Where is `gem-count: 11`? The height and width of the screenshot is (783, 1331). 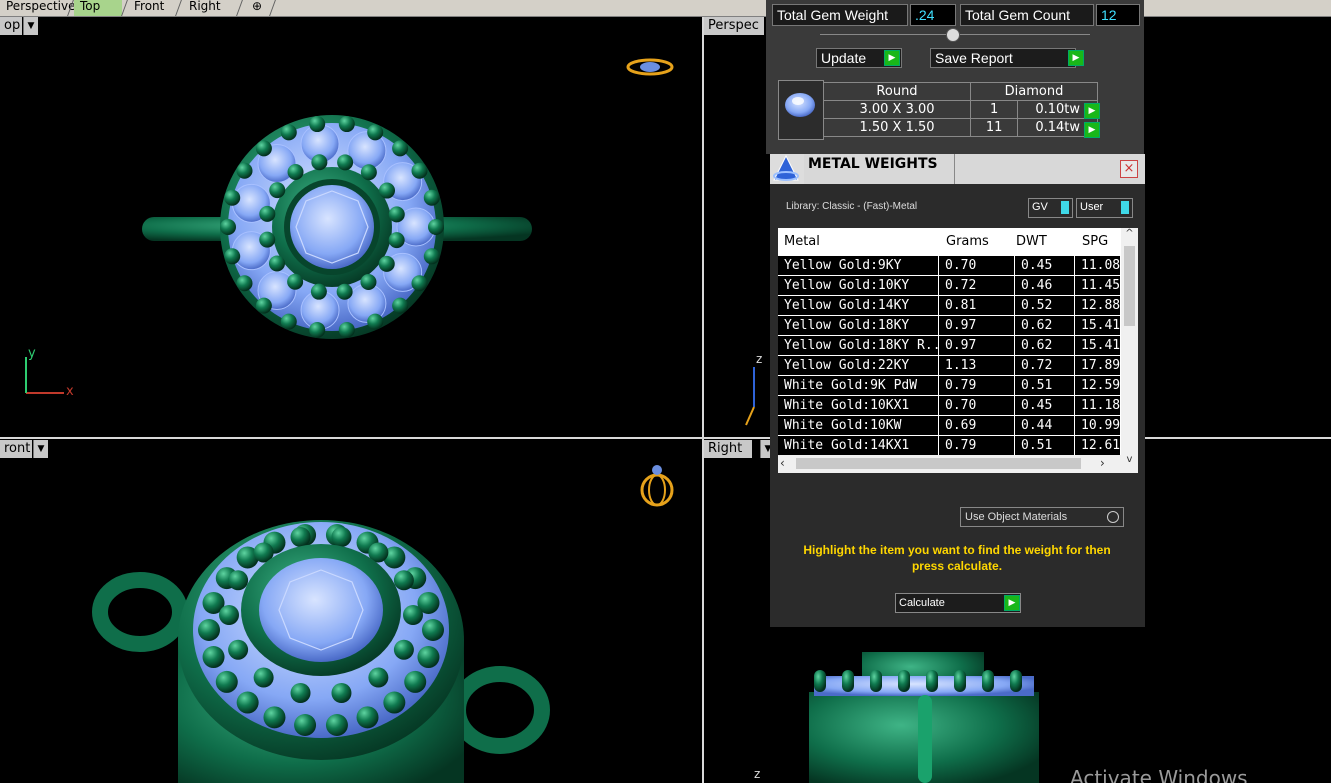 gem-count: 11 is located at coordinates (994, 127).